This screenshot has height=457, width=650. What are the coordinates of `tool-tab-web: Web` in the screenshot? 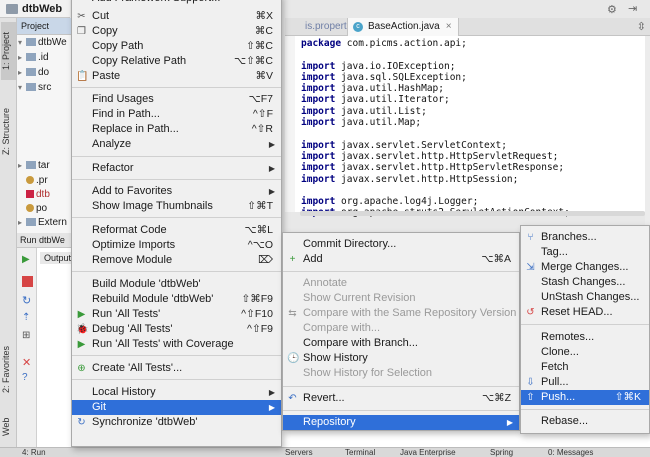 It's located at (8, 427).